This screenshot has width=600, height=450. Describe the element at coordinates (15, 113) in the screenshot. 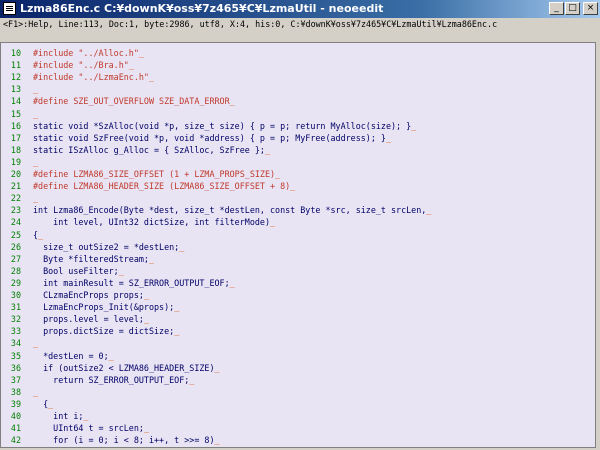

I see `line-number: 15` at that location.